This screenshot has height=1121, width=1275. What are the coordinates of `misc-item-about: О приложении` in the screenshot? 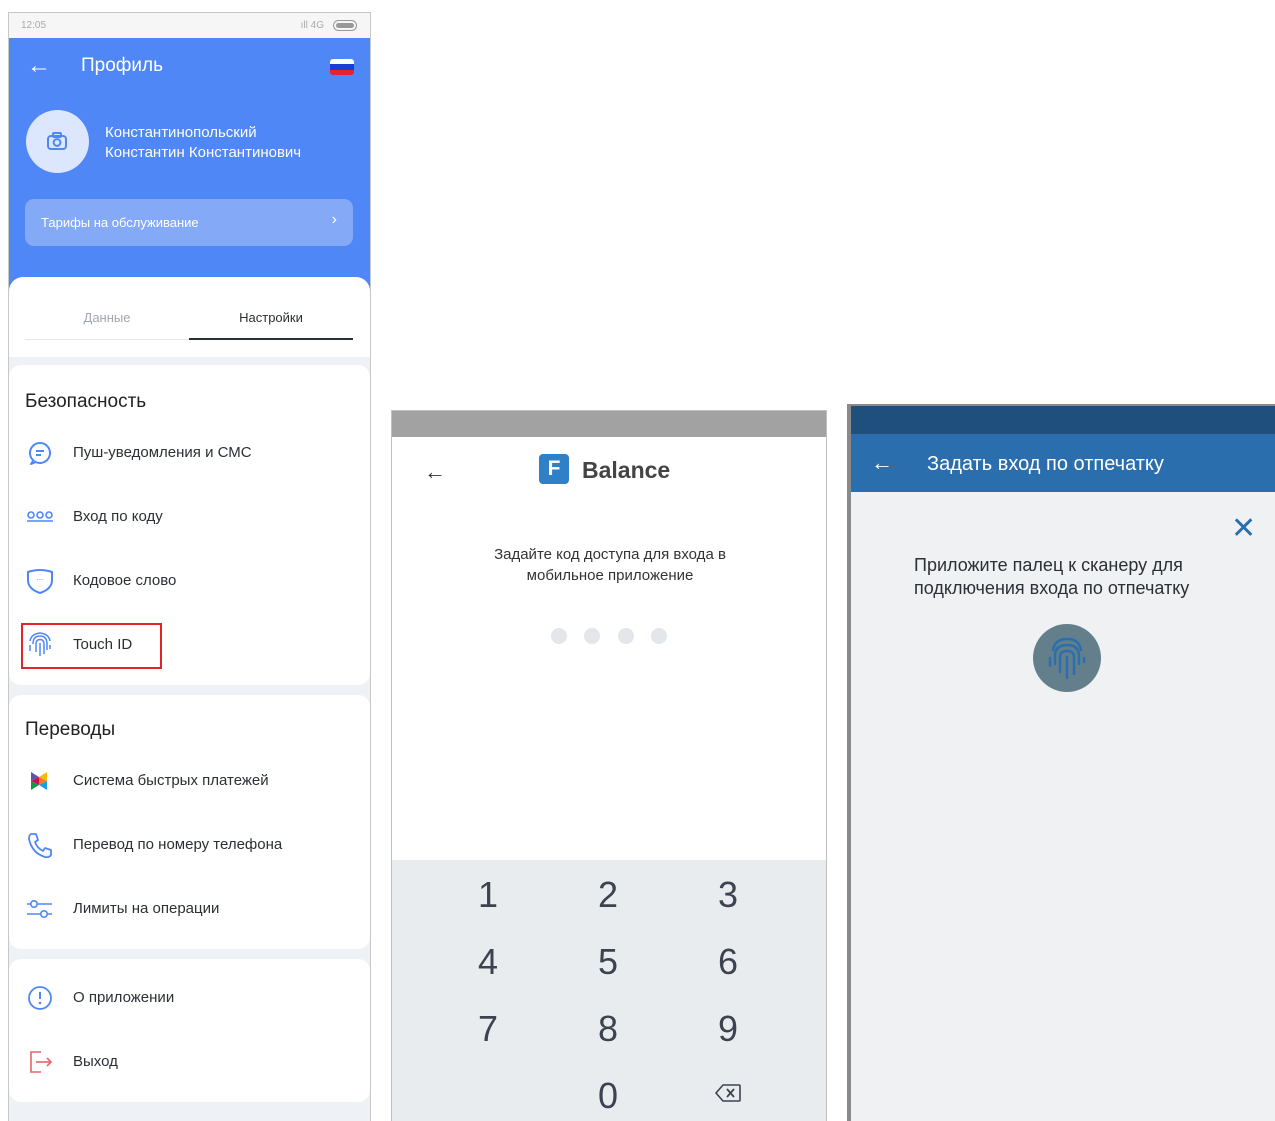 It's located at (185, 998).